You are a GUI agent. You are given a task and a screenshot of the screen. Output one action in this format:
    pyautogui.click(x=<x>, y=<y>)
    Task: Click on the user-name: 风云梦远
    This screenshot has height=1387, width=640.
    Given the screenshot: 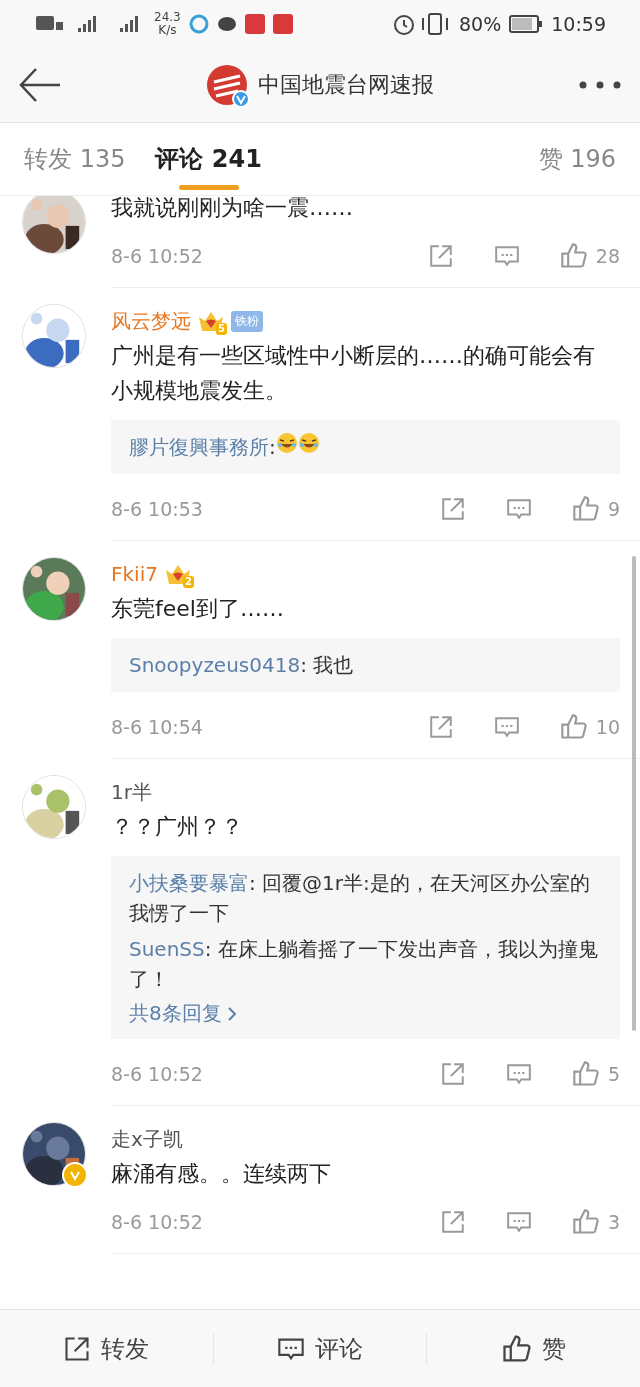 What is the action you would take?
    pyautogui.click(x=151, y=321)
    